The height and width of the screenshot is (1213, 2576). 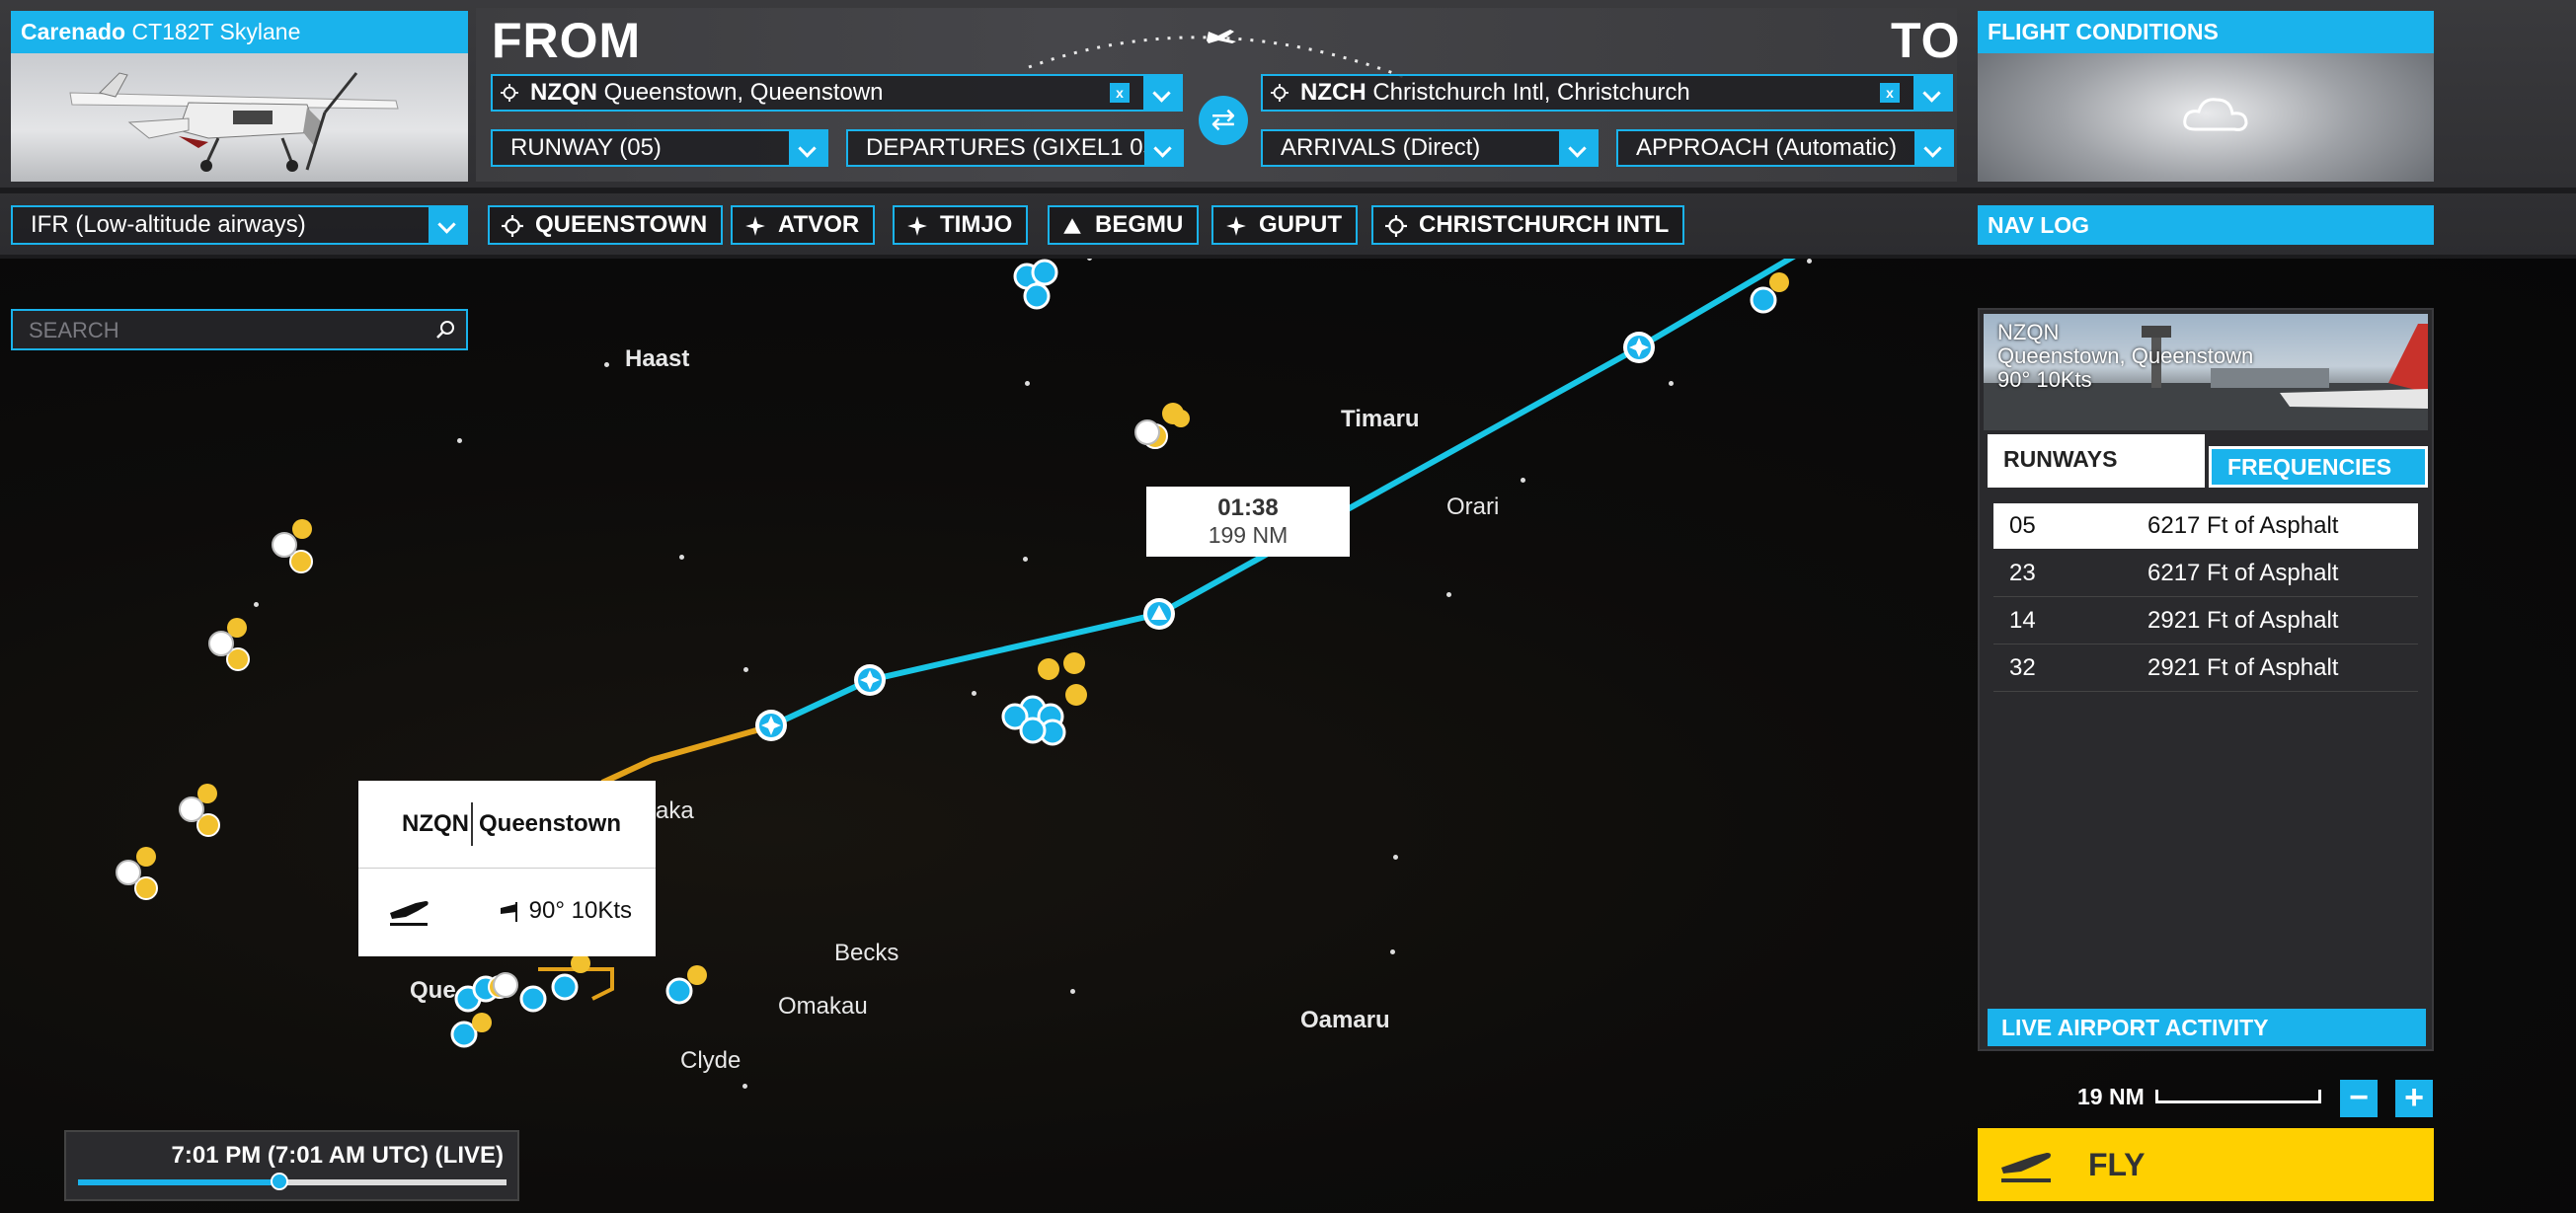 What do you see at coordinates (2414, 1098) in the screenshot?
I see `zoom-in-button: +` at bounding box center [2414, 1098].